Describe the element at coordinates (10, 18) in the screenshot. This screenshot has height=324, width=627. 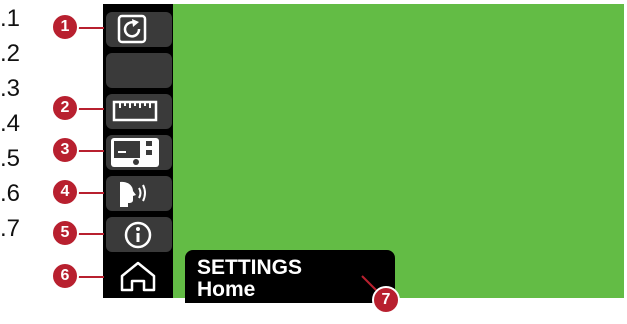
I see `row-label-1: .1` at that location.